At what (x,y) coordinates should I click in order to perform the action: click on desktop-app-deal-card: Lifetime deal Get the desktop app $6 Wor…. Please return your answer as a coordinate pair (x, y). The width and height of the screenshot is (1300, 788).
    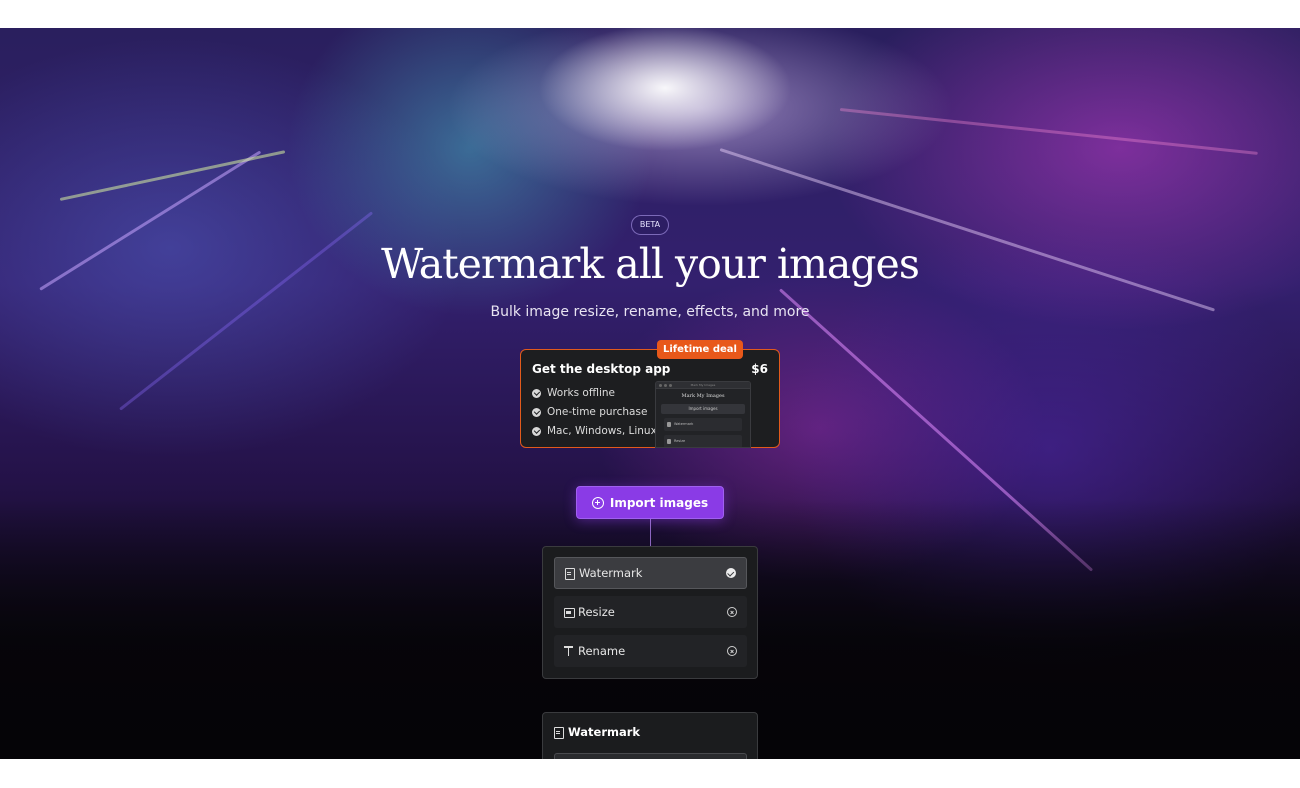
    Looking at the image, I should click on (650, 394).